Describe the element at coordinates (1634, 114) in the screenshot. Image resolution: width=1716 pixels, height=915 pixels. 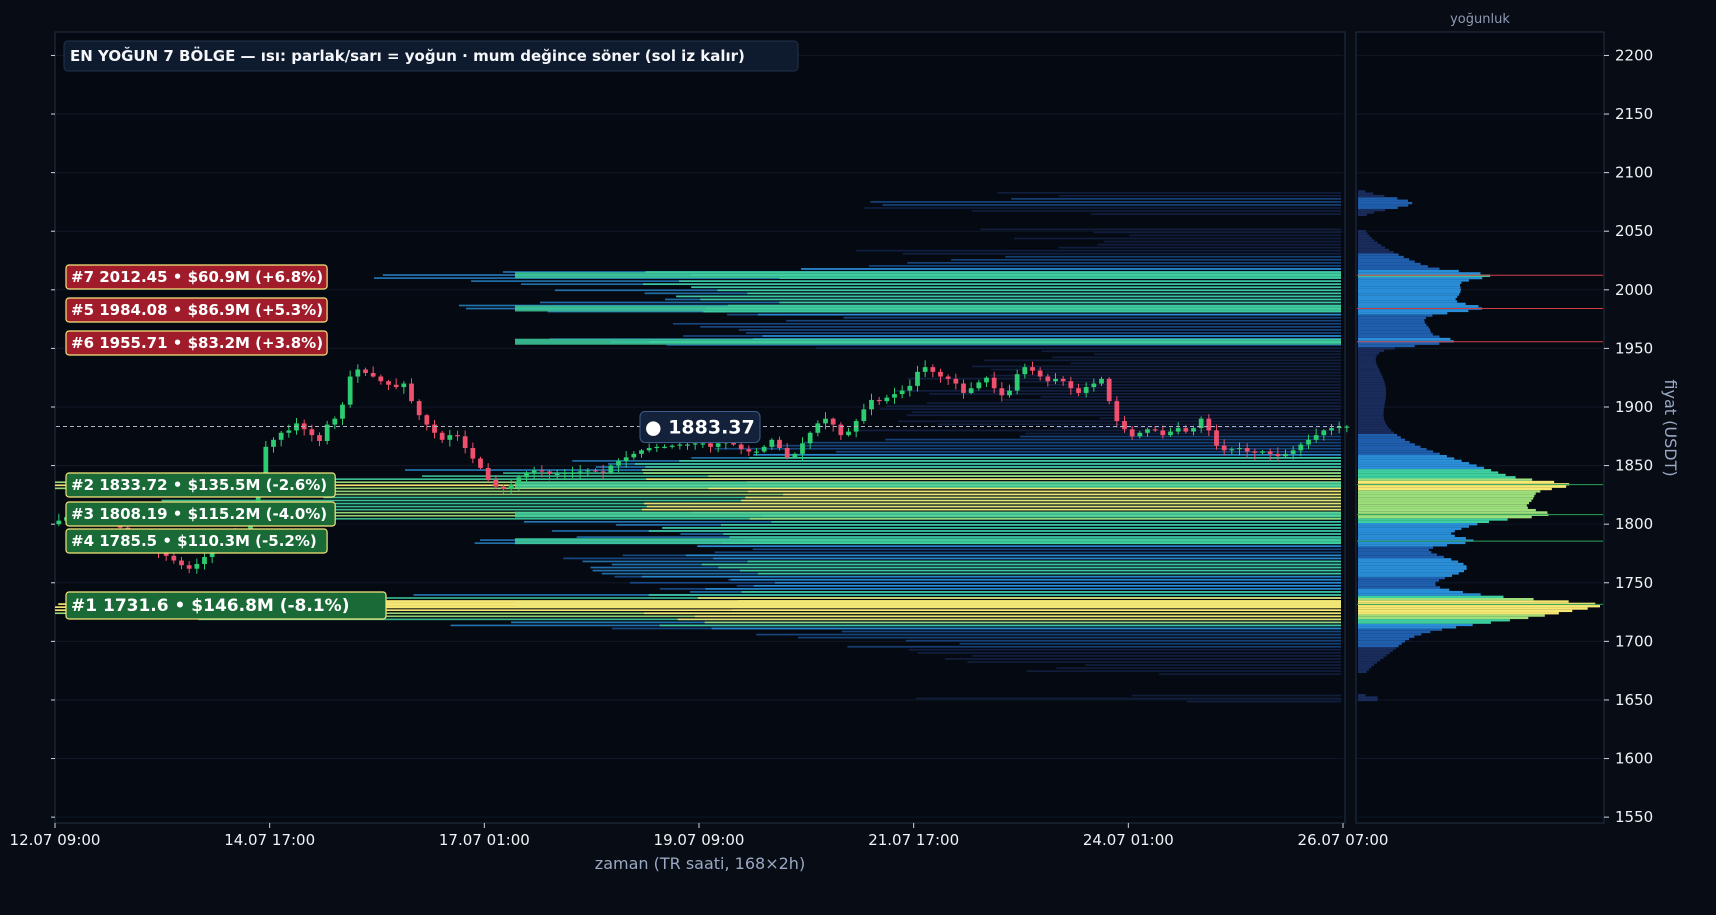
I see `y-tick-label: 2150` at that location.